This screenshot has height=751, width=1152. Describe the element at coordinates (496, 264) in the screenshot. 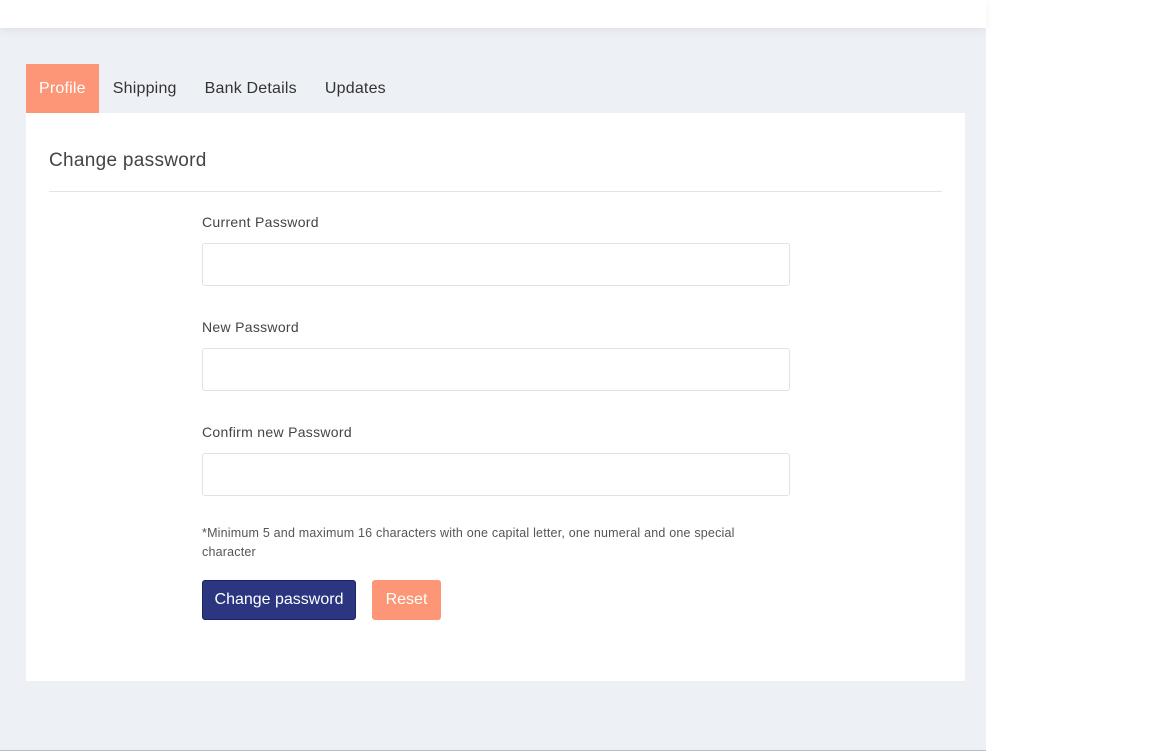

I see `current-password-input` at that location.